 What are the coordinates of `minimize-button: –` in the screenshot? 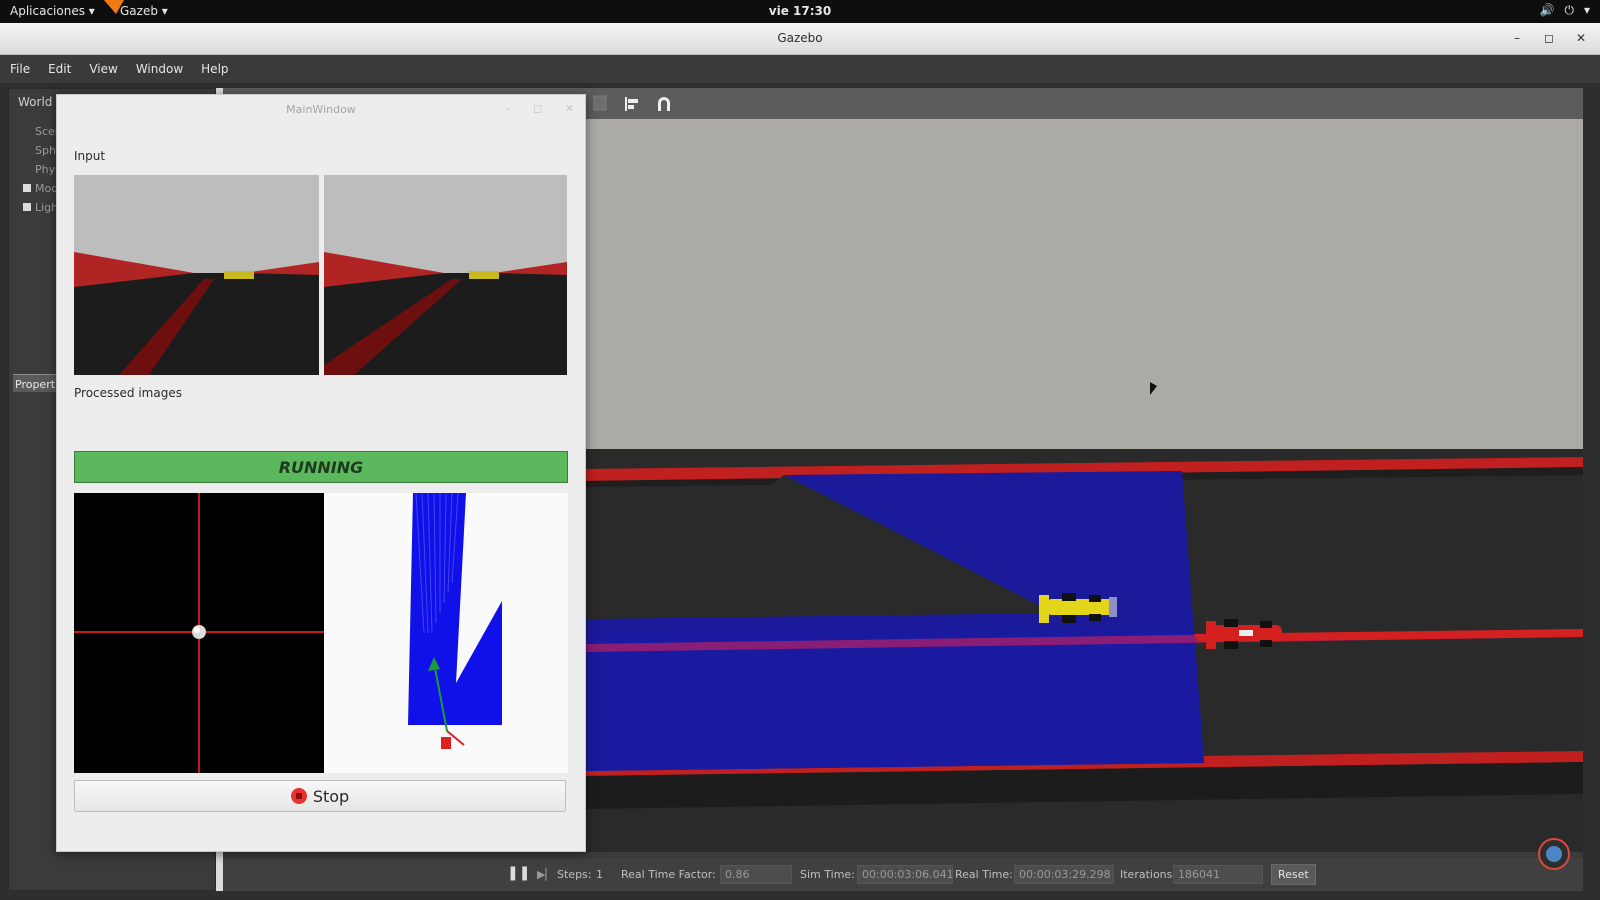 It's located at (1517, 38).